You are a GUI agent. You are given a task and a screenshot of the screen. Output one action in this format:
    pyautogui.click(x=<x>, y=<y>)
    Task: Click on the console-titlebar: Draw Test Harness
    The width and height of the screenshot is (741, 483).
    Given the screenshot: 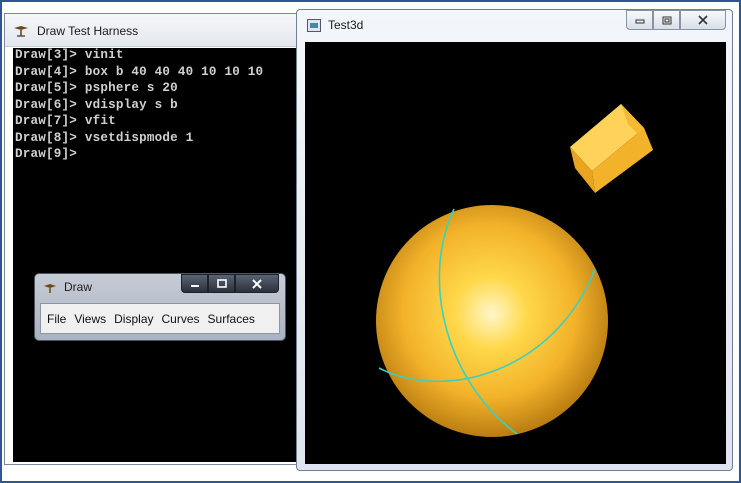 What is the action you would take?
    pyautogui.click(x=153, y=30)
    